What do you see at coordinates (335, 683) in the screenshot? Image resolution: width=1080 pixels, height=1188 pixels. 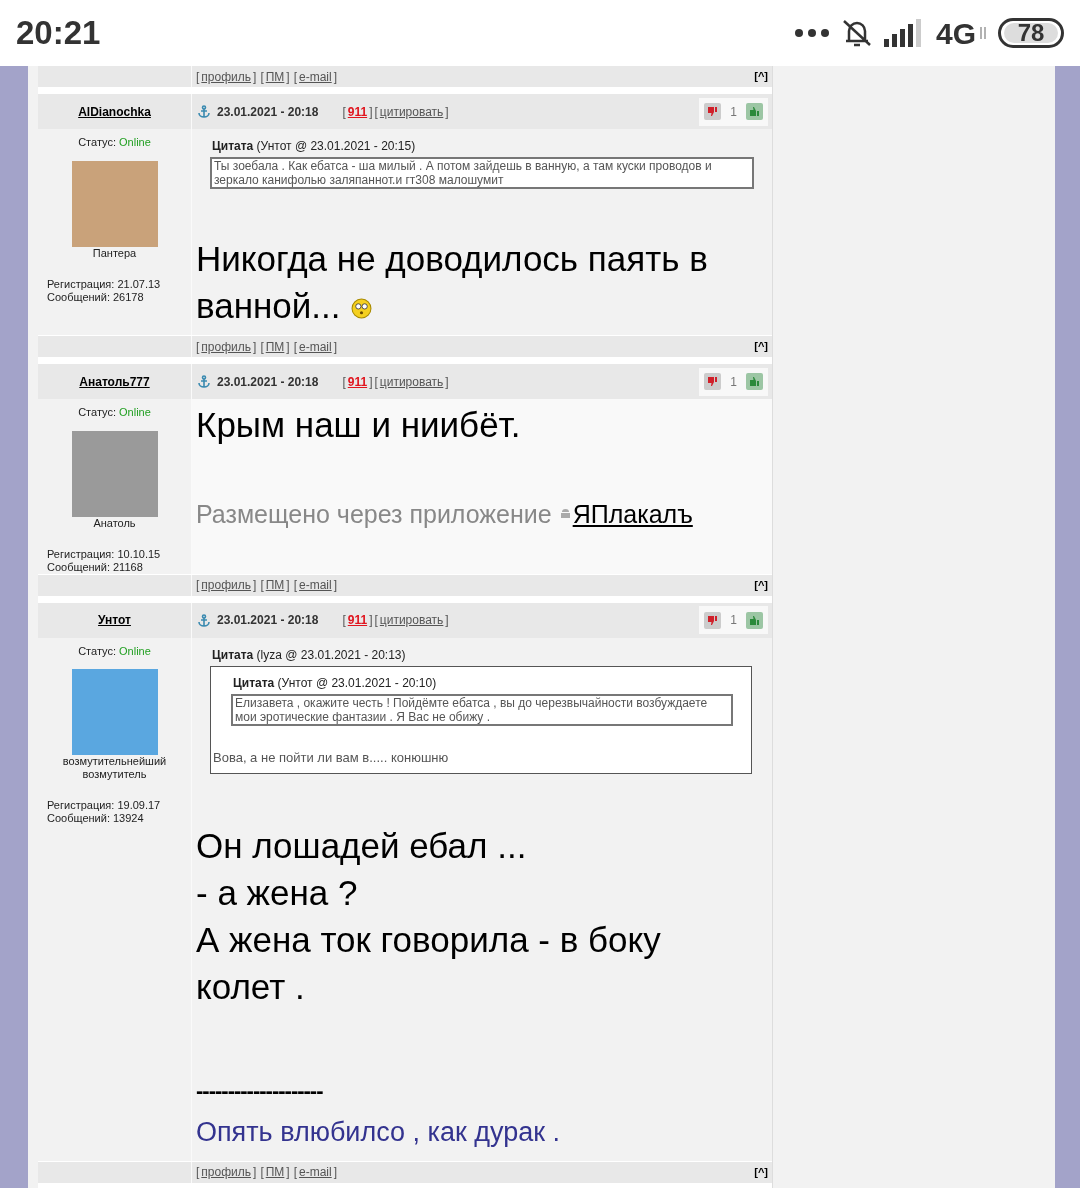 I see `quote-header: Цитата (Унтот @ 23.01.2021 - 20:10)` at bounding box center [335, 683].